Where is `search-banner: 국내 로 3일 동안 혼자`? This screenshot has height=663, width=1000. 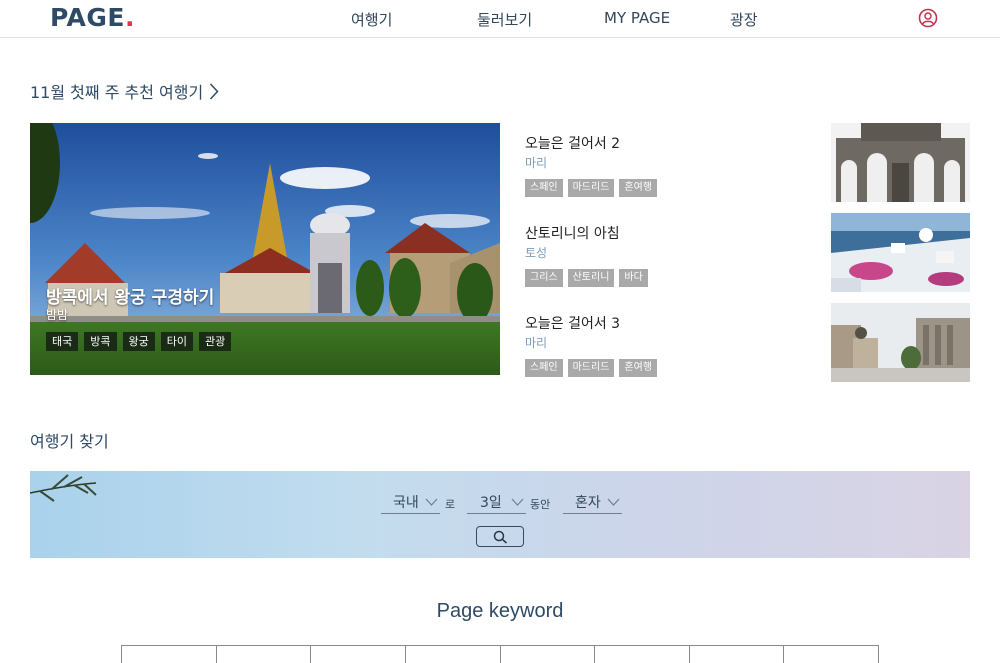
search-banner: 국내 로 3일 동안 혼자 is located at coordinates (500, 514).